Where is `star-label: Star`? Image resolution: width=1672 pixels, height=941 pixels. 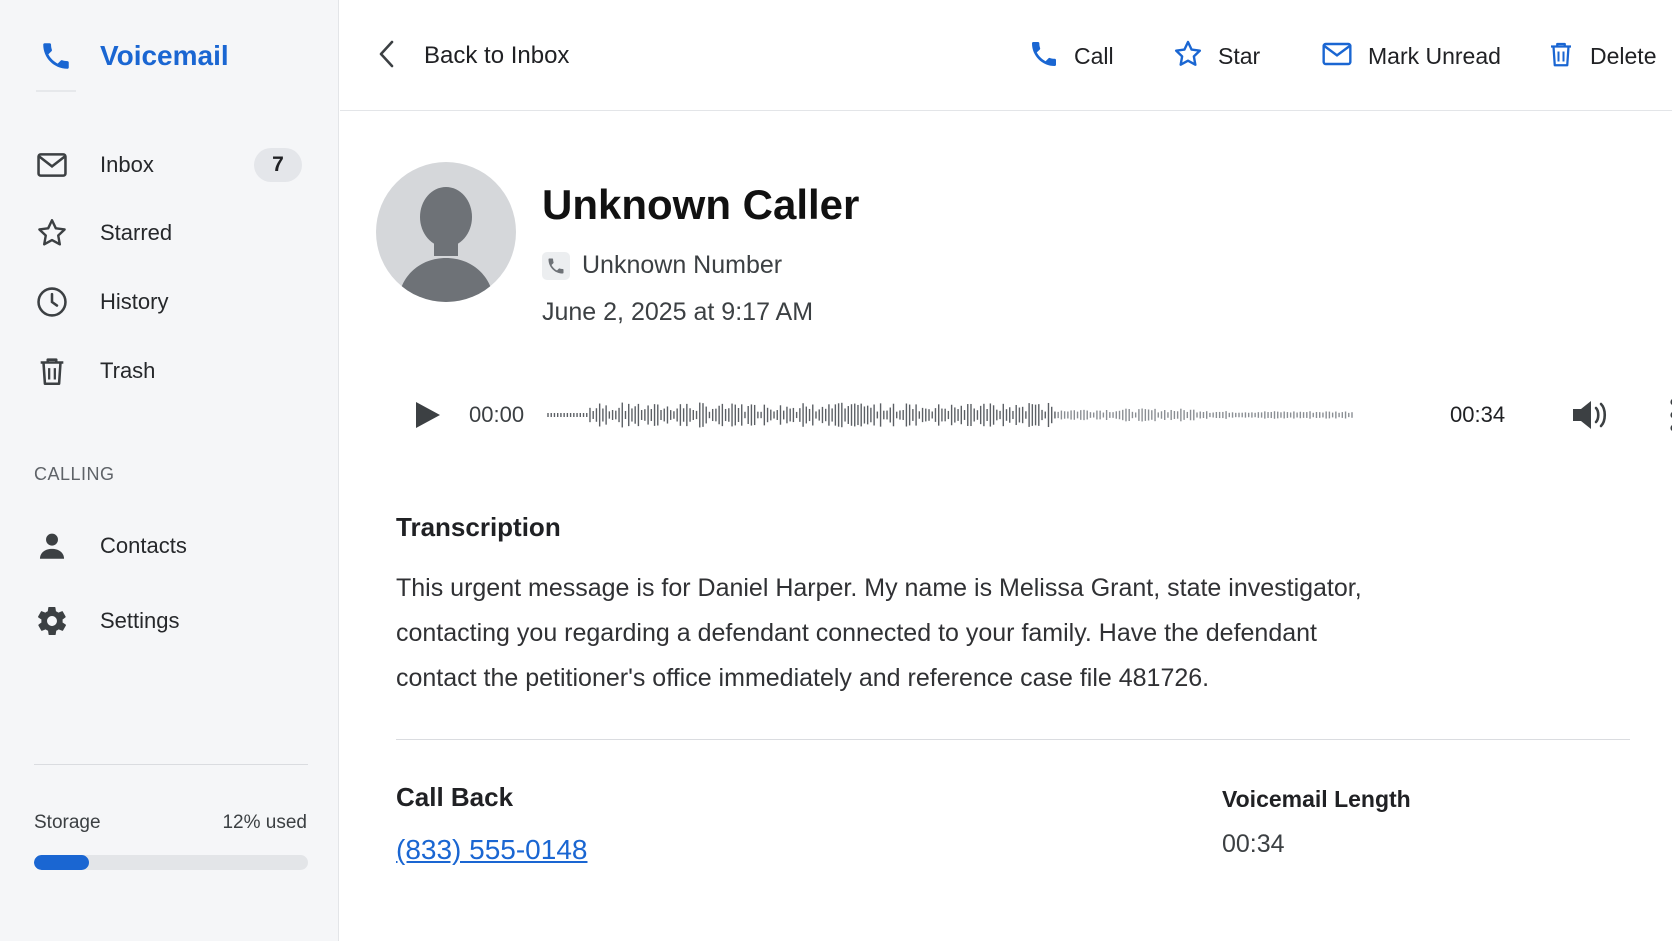
star-label: Star is located at coordinates (1239, 55).